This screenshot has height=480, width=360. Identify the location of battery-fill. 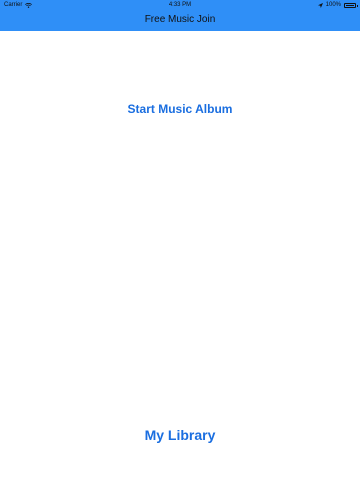
(350, 5).